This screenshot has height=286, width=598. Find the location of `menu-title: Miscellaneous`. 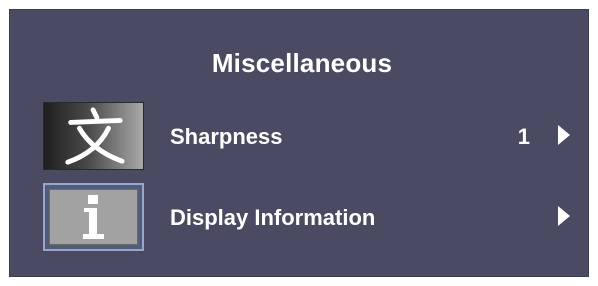

menu-title: Miscellaneous is located at coordinates (302, 63).